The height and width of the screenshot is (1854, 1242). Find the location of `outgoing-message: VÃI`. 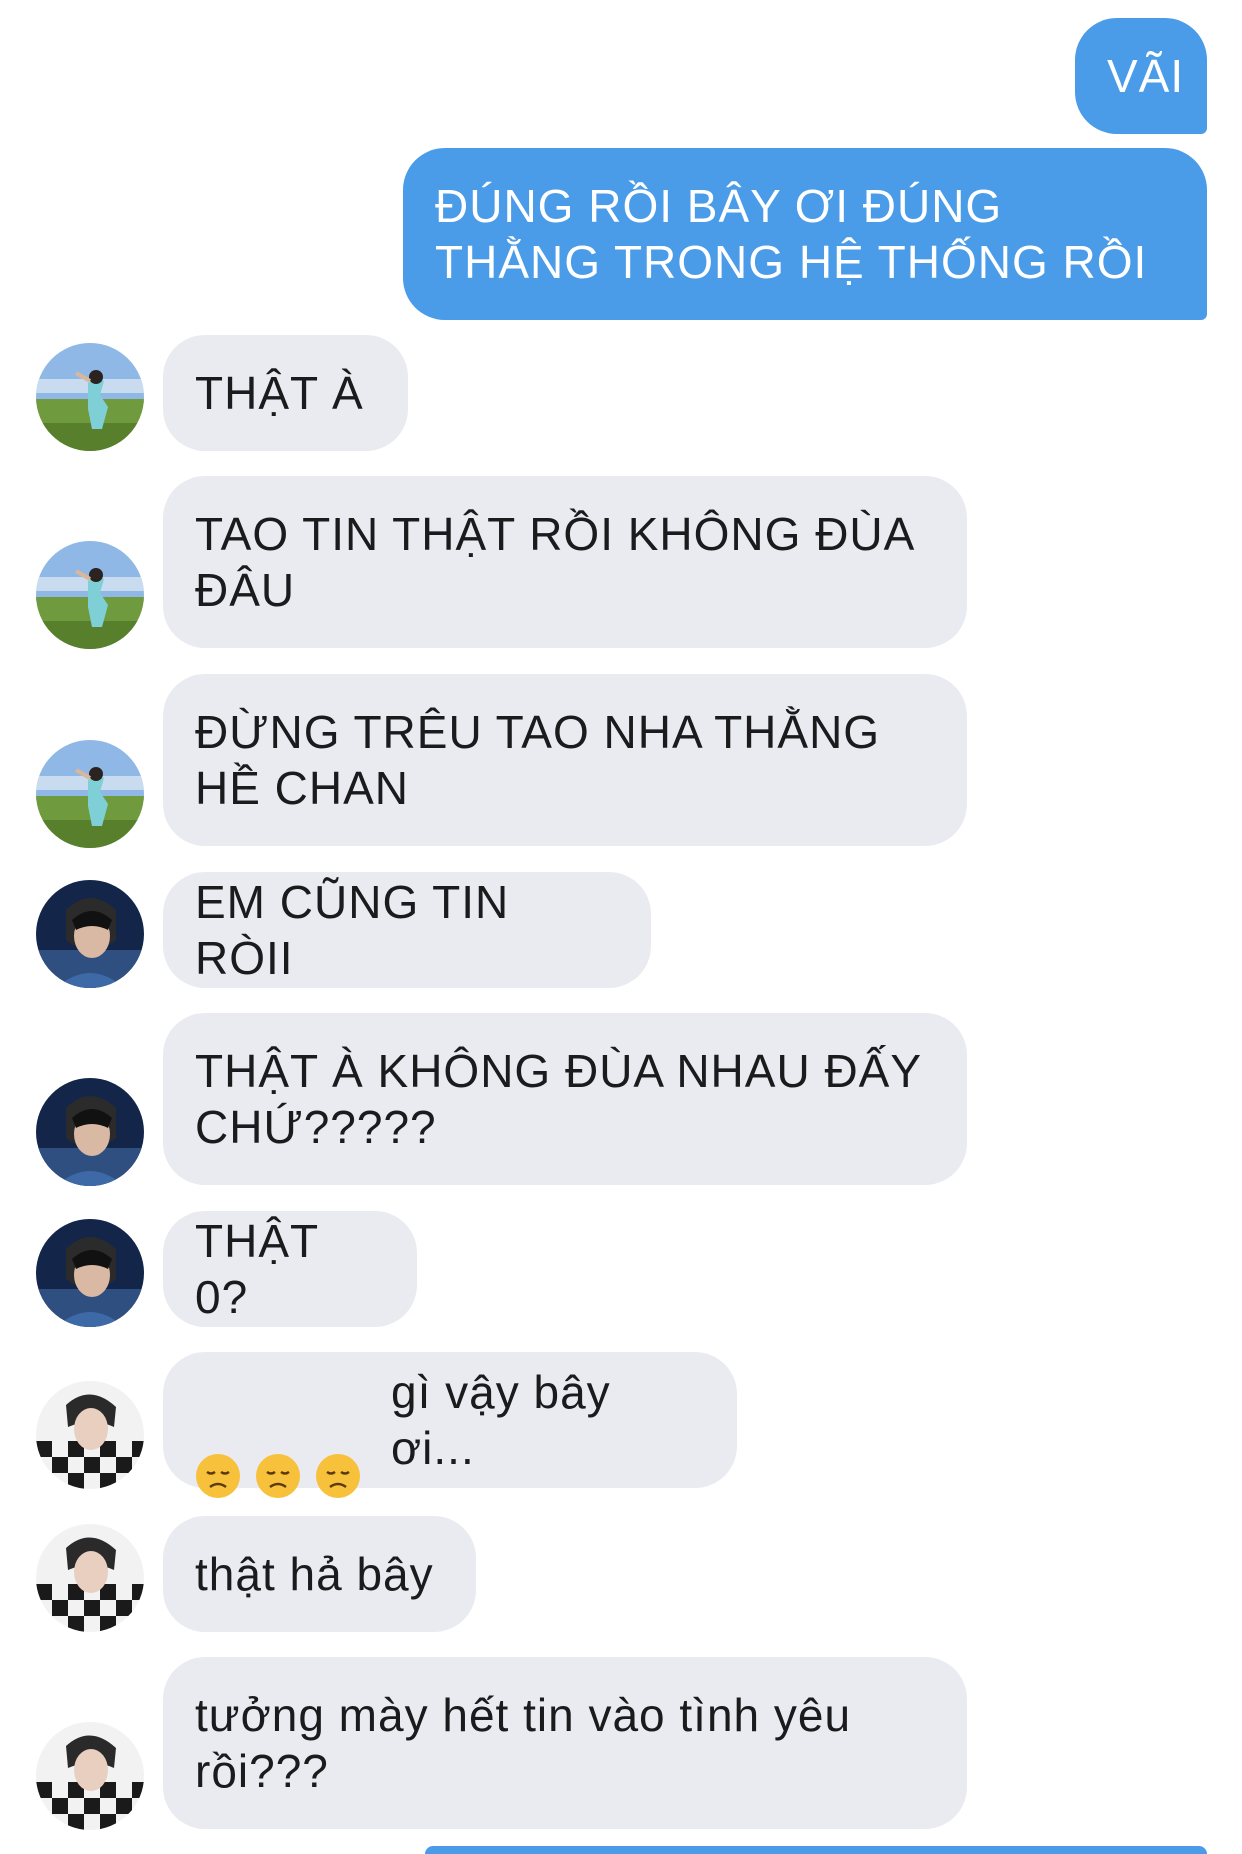

outgoing-message: VÃI is located at coordinates (1141, 76).